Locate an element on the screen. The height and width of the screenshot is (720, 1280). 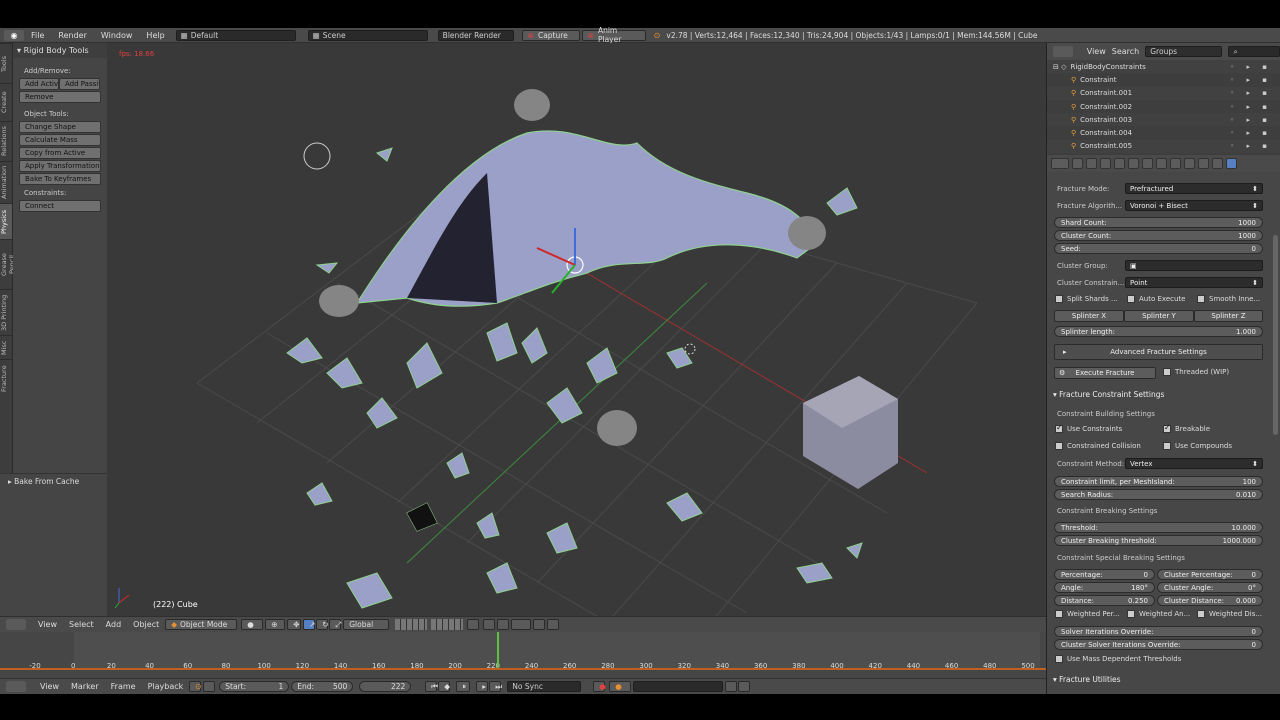
mass-dependent-checkbox: Use Mass Dependent Thresholds is located at coordinates (1118, 659).